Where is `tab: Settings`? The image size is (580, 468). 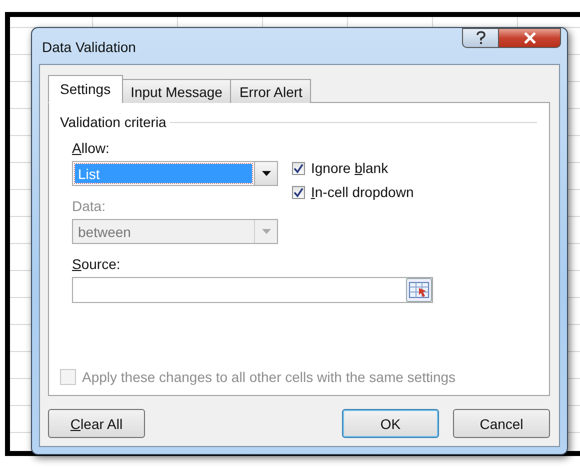 tab: Settings is located at coordinates (85, 89).